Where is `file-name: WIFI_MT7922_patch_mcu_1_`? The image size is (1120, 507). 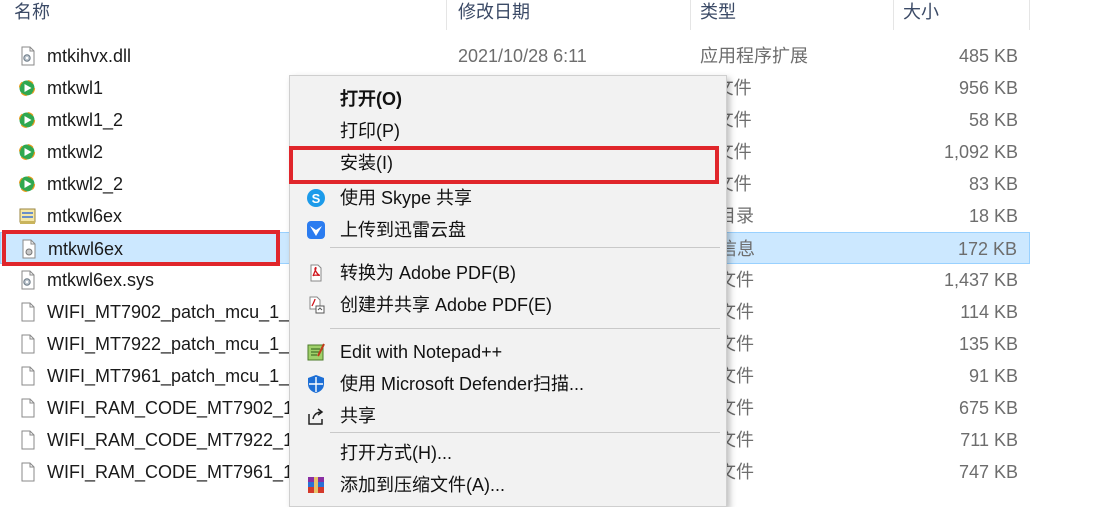 file-name: WIFI_MT7922_patch_mcu_1_ is located at coordinates (168, 344).